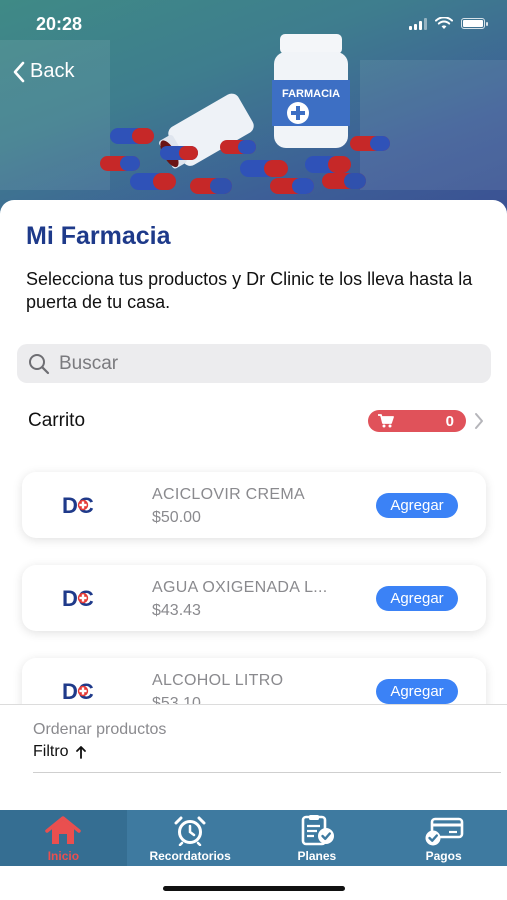 The image size is (507, 900). Describe the element at coordinates (269, 363) in the screenshot. I see `search-input` at that location.